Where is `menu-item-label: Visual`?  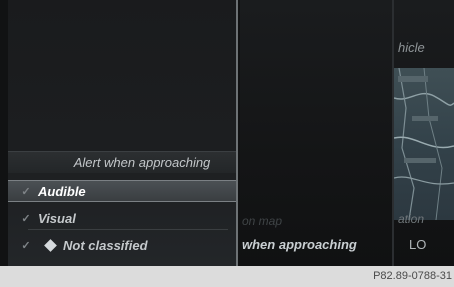
menu-item-label: Visual is located at coordinates (57, 218).